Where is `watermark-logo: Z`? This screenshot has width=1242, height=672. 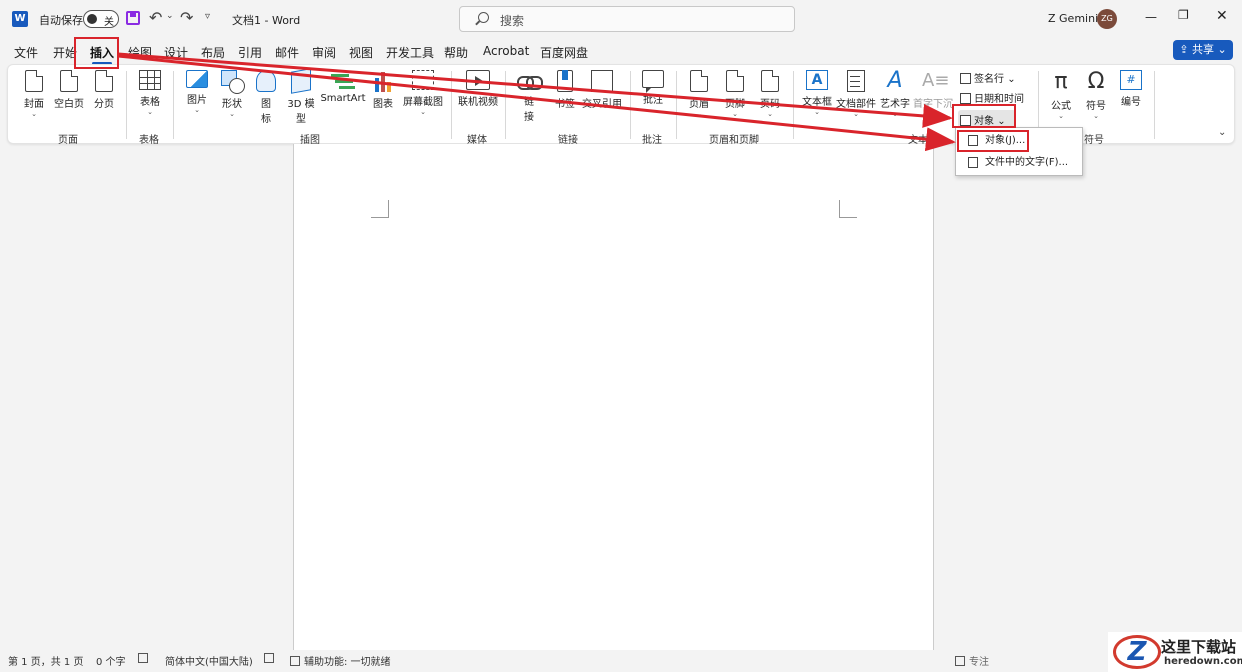
watermark-logo: Z is located at coordinates (1137, 652).